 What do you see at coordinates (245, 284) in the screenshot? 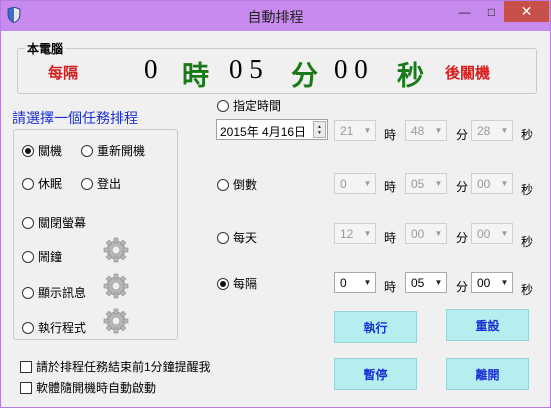
I see `schedule-interval-label: 每隔` at bounding box center [245, 284].